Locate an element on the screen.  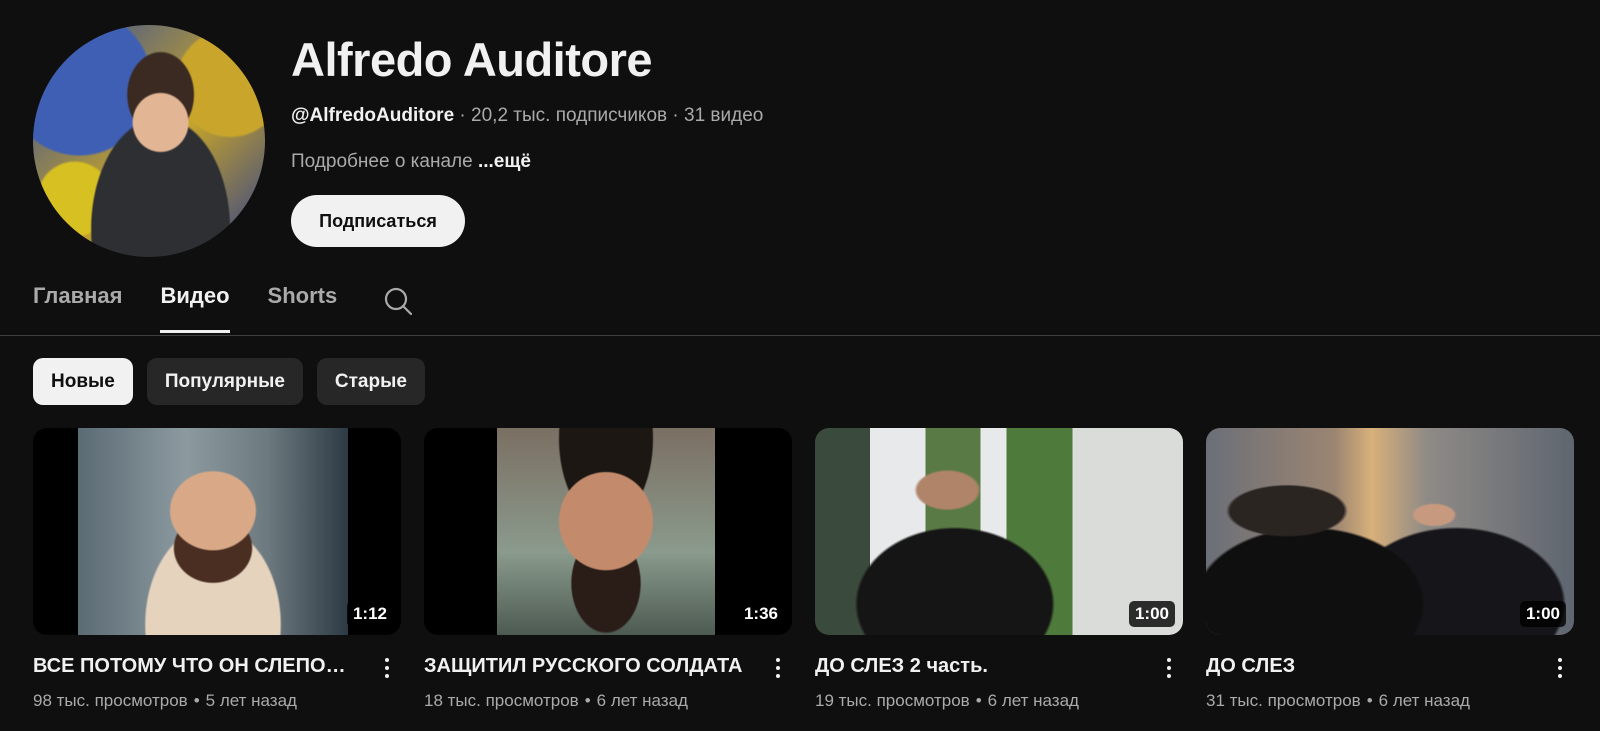
video-duration: 1:36 is located at coordinates (760, 614).